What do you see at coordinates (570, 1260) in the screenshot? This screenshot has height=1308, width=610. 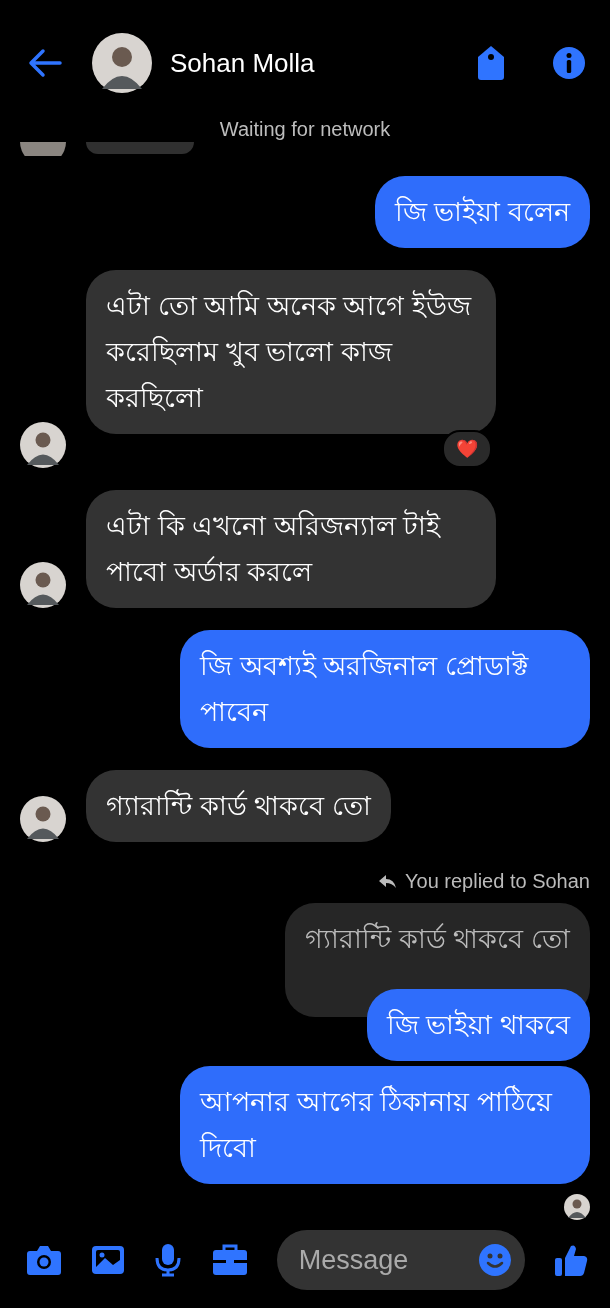 I see `thumbs-up-icon` at bounding box center [570, 1260].